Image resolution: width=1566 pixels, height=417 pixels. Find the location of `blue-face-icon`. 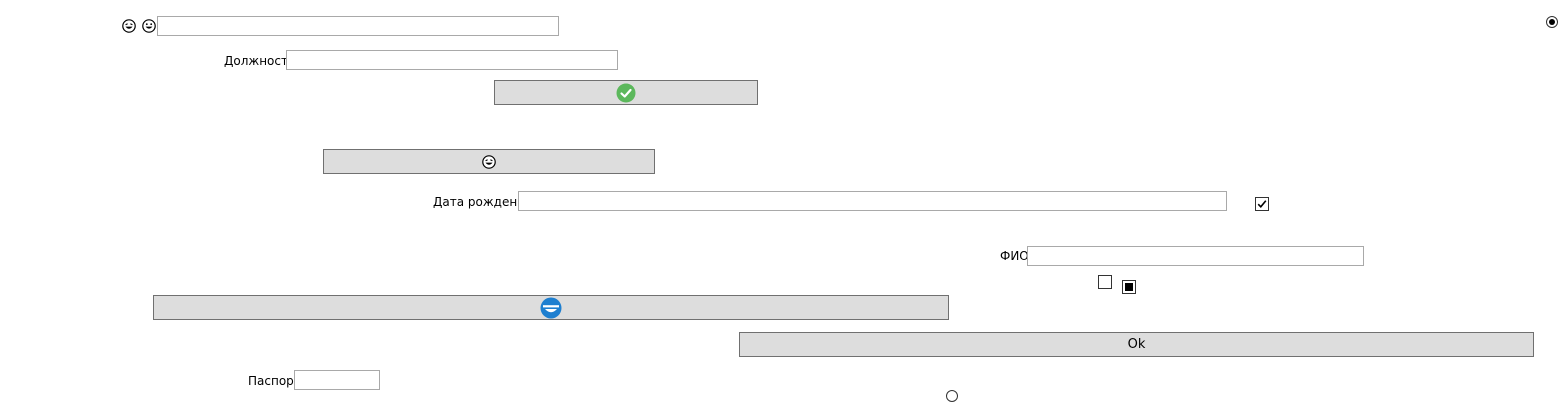

blue-face-icon is located at coordinates (551, 307).